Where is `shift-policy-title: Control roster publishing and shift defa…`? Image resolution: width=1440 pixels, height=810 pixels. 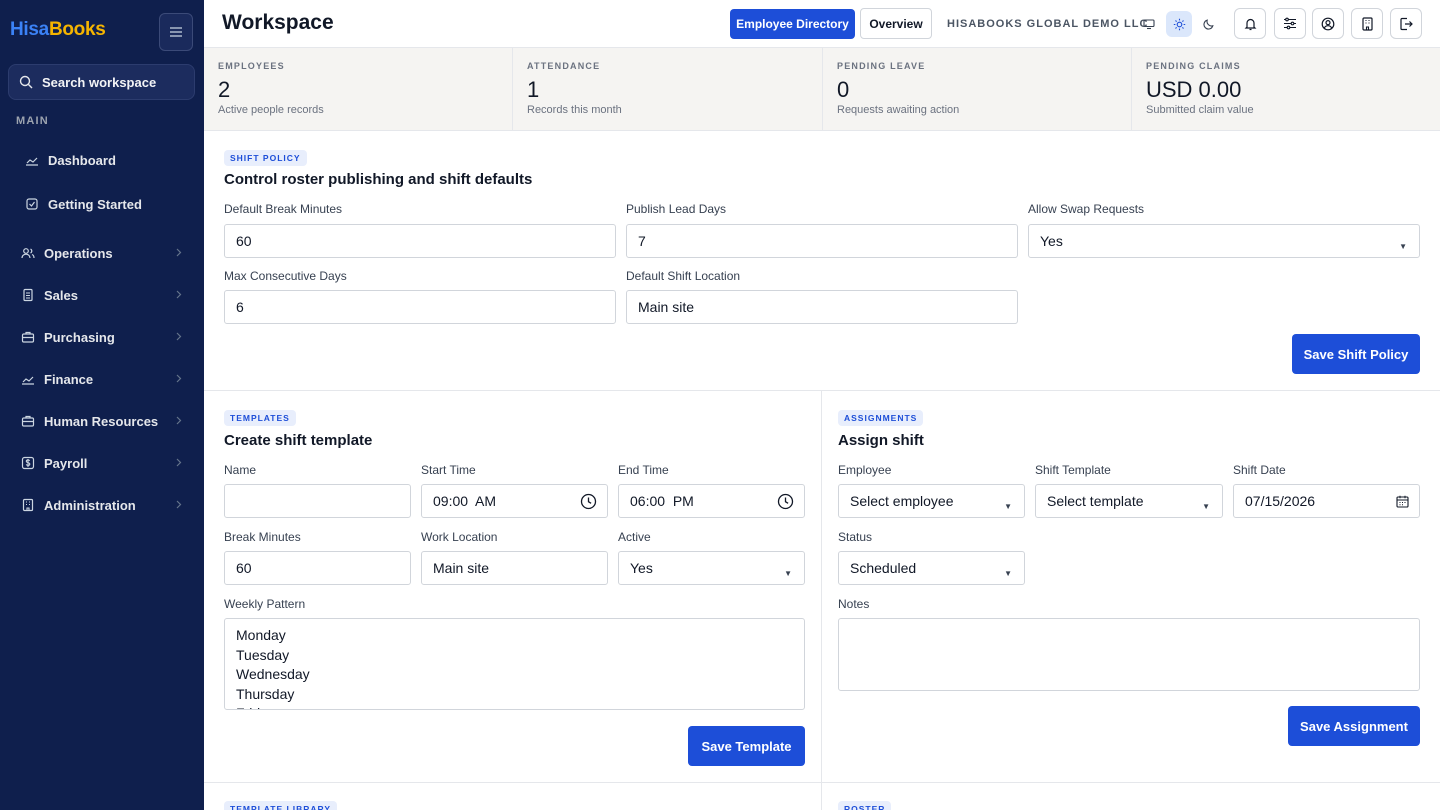 shift-policy-title: Control roster publishing and shift defa… is located at coordinates (378, 179).